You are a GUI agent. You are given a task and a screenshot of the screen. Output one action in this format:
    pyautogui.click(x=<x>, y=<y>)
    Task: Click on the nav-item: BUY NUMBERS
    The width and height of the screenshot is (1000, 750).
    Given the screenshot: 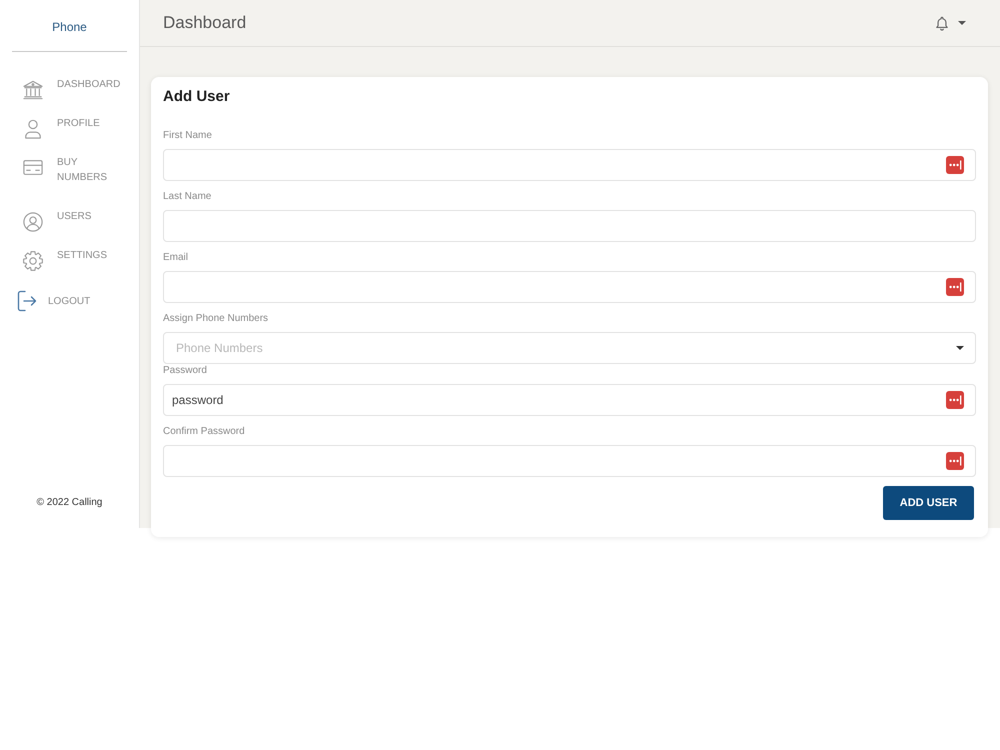 What is the action you would take?
    pyautogui.click(x=61, y=174)
    